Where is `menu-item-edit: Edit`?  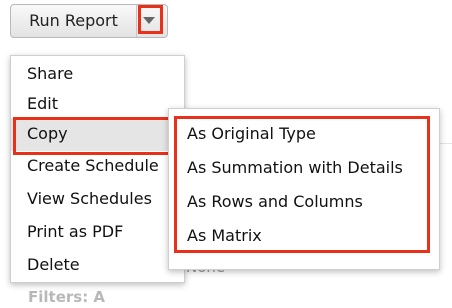 menu-item-edit: Edit is located at coordinates (42, 104).